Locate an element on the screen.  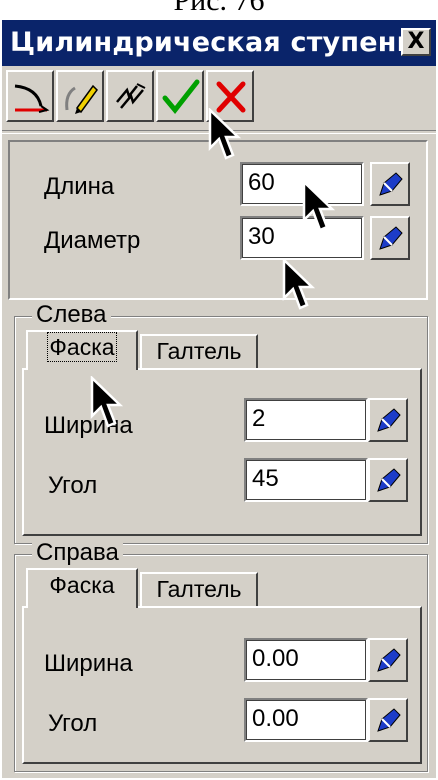
right-width-pick-button is located at coordinates (388, 660).